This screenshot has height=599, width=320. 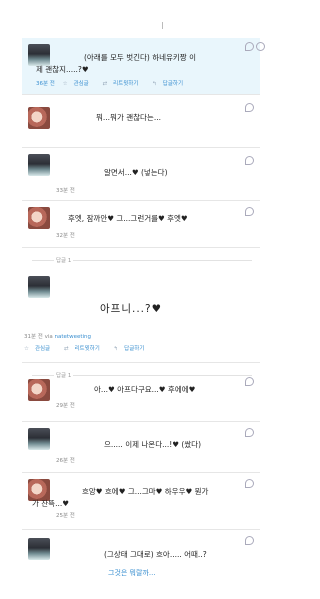 I want to click on tweet-actions: ☆ 관심글 ⇄ 리트윗하기 ↰ 답글하기, so click(x=90, y=348).